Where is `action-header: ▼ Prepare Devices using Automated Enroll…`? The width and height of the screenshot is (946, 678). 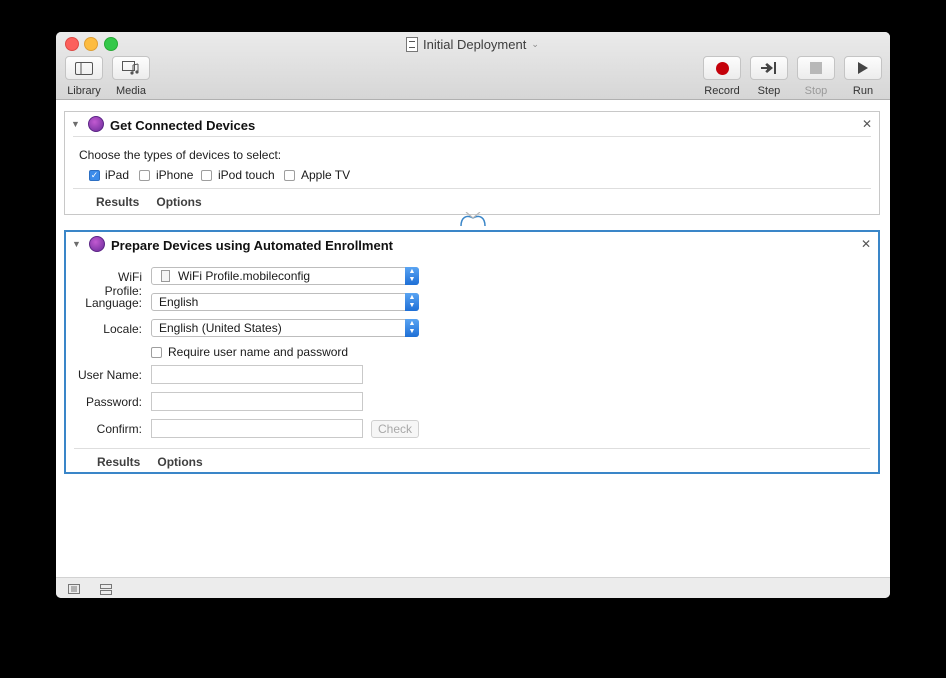 action-header: ▼ Prepare Devices using Automated Enroll… is located at coordinates (472, 245).